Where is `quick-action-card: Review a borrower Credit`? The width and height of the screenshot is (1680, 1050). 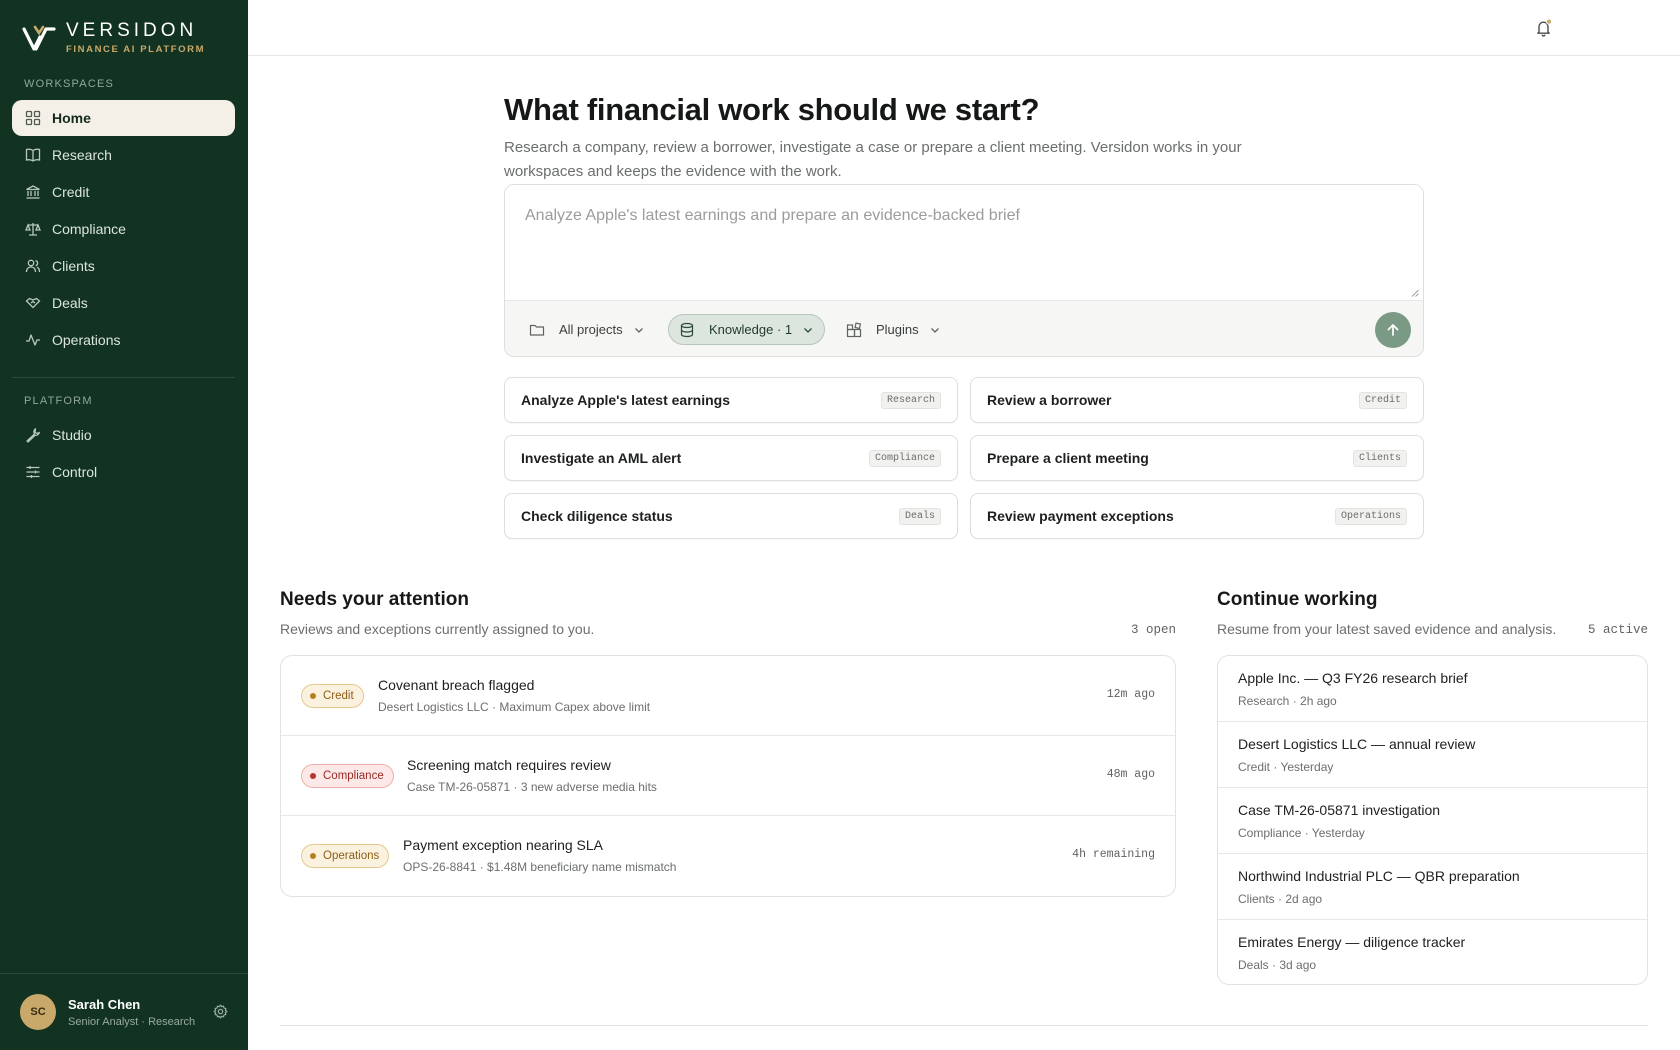
quick-action-card: Review a borrower Credit is located at coordinates (1197, 400).